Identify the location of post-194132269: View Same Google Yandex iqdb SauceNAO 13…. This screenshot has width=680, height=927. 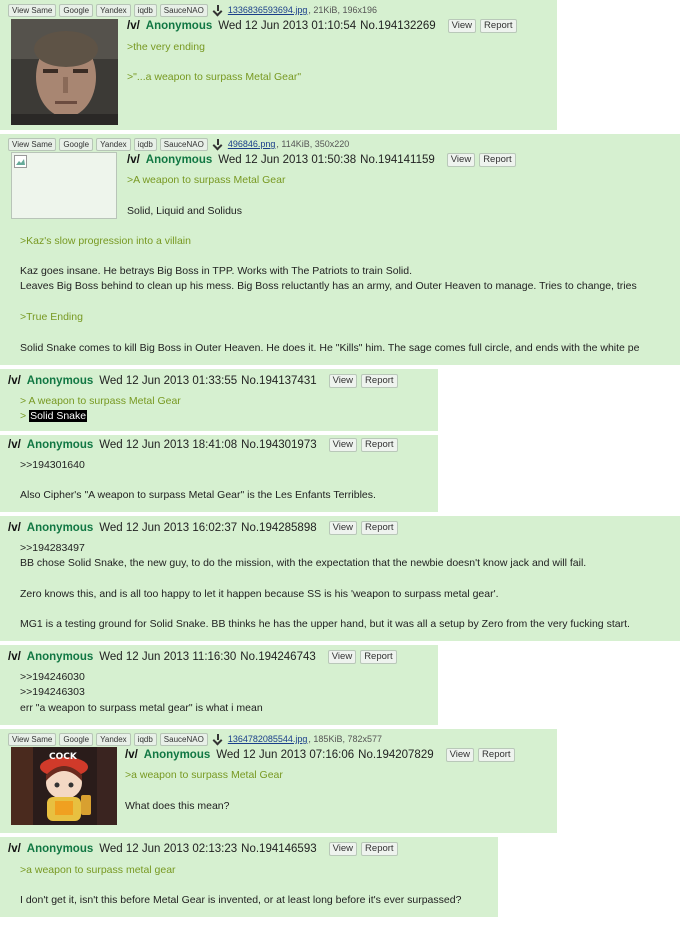
(278, 65).